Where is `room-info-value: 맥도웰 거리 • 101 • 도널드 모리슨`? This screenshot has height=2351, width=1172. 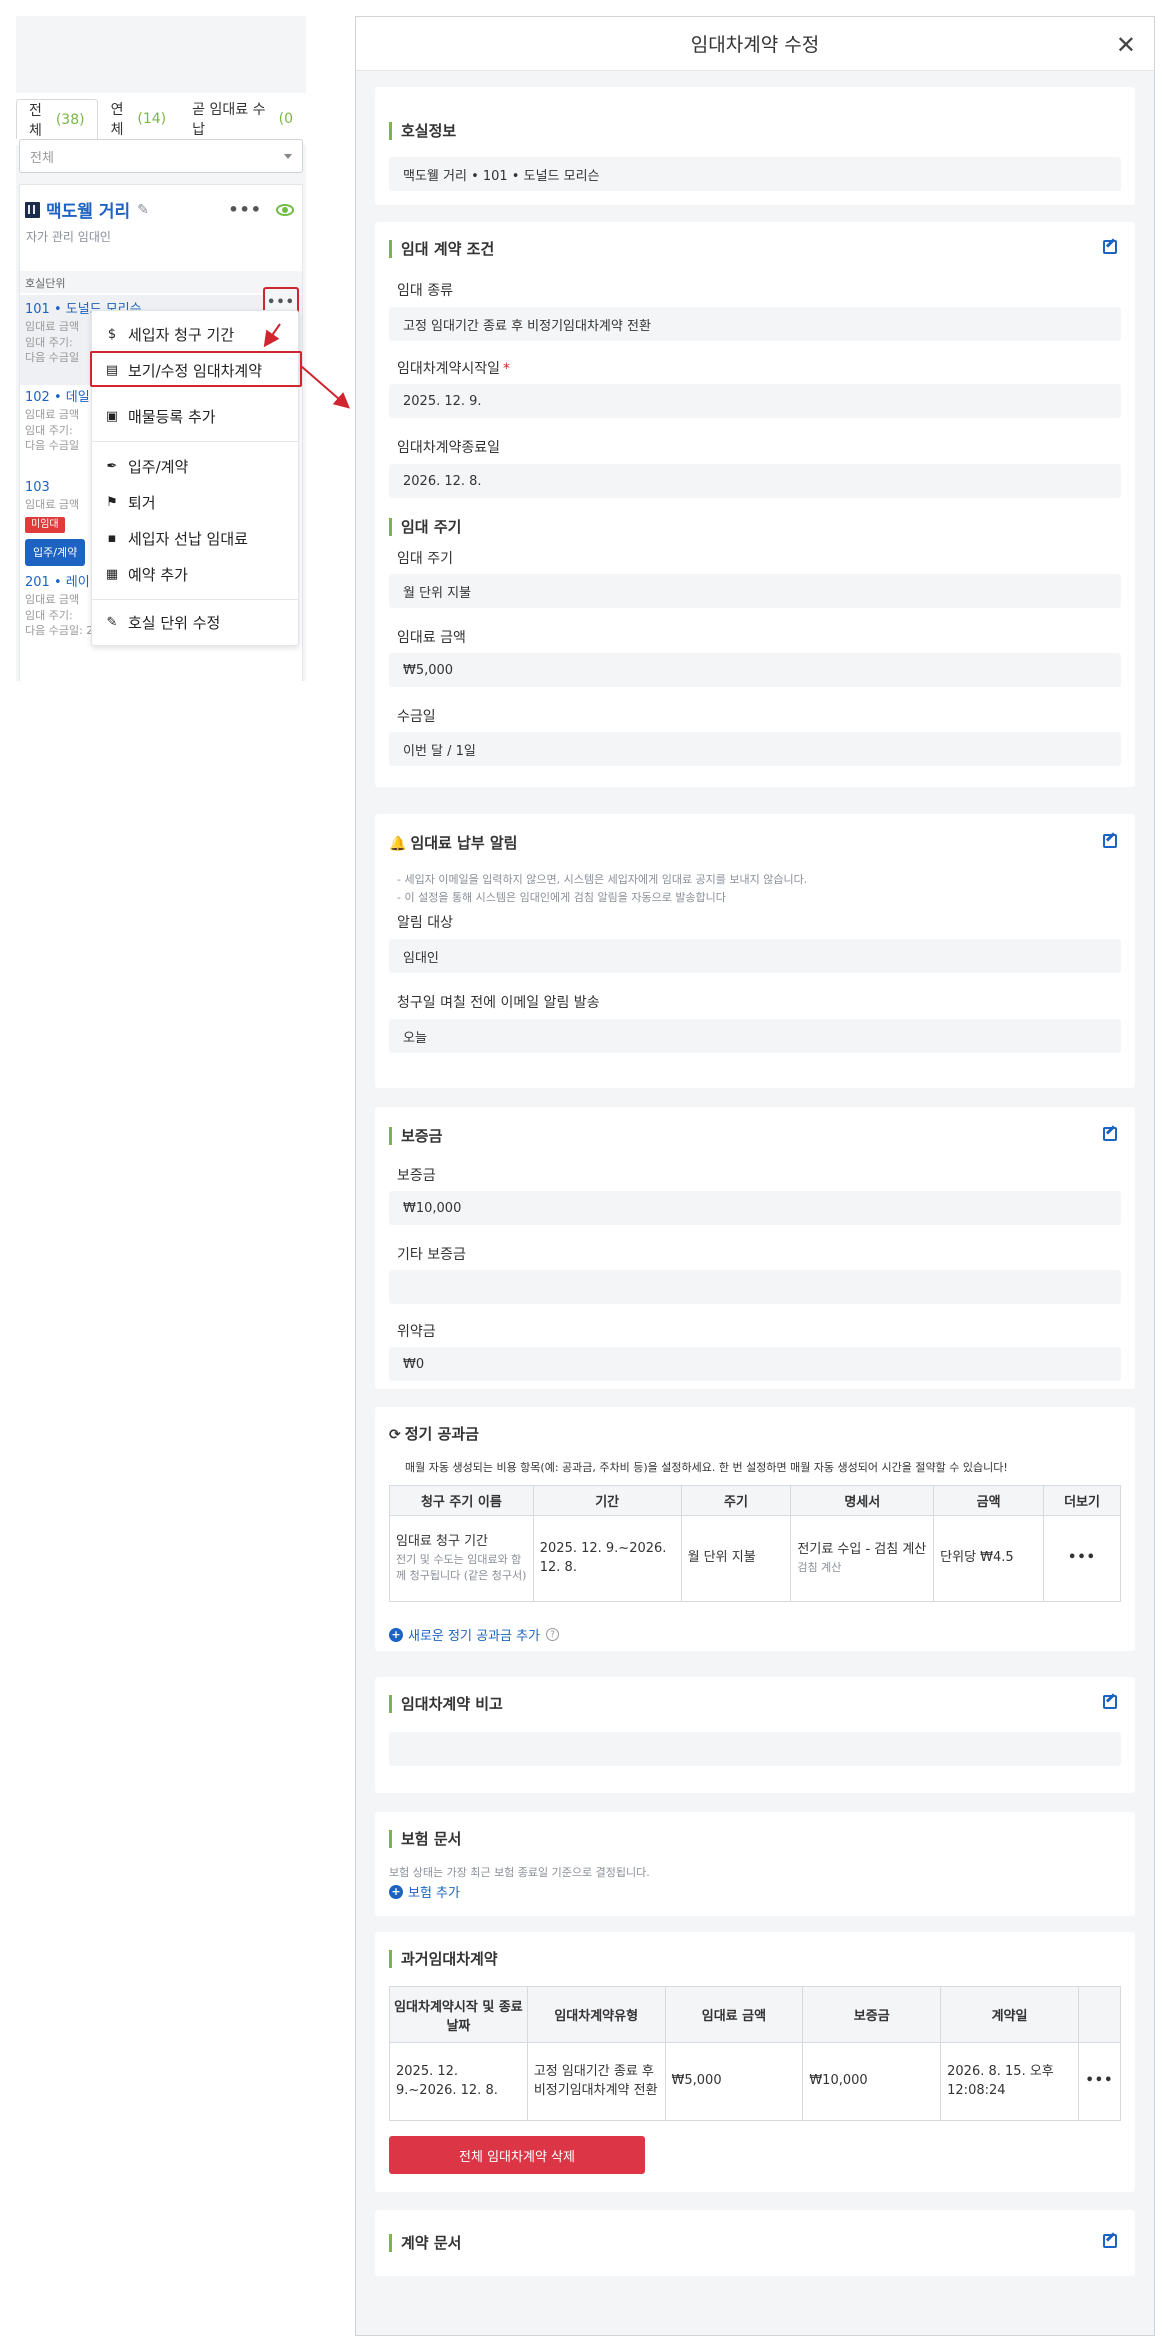
room-info-value: 맥도웰 거리 • 101 • 도널드 모리슨 is located at coordinates (755, 174).